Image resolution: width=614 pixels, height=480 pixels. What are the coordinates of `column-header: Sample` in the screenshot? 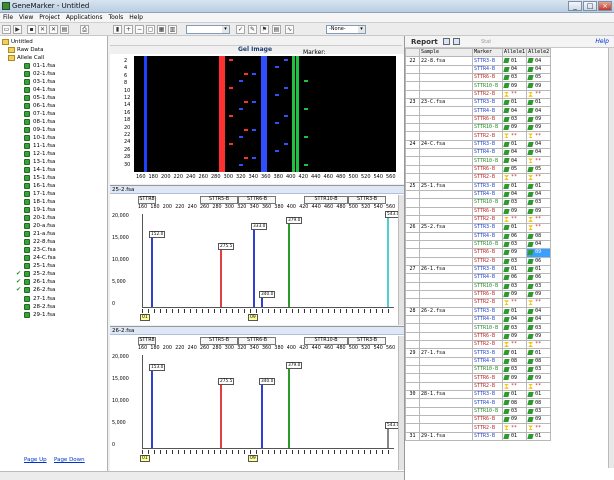 It's located at (446, 53).